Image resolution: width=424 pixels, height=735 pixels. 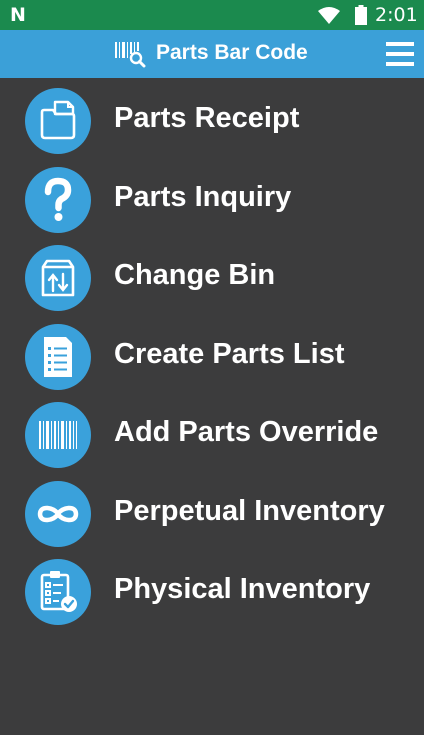 I want to click on clipboard-check-icon, so click(x=58, y=592).